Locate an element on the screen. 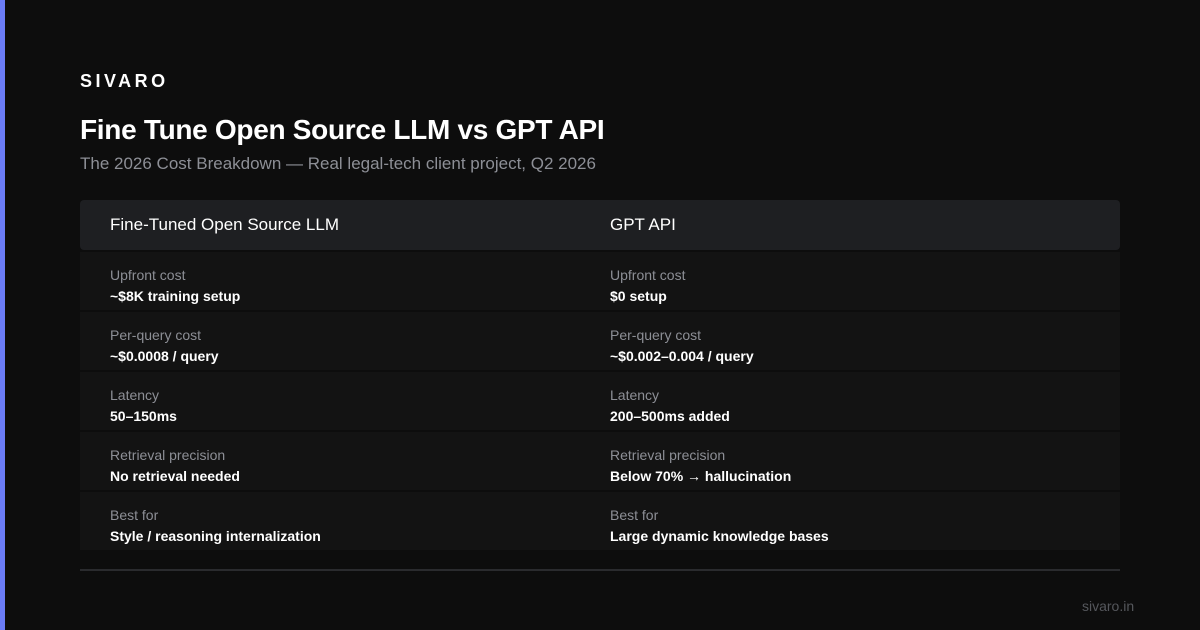 Image resolution: width=1200 pixels, height=630 pixels. table-row: Upfront cost $0 setup is located at coordinates (850, 281).